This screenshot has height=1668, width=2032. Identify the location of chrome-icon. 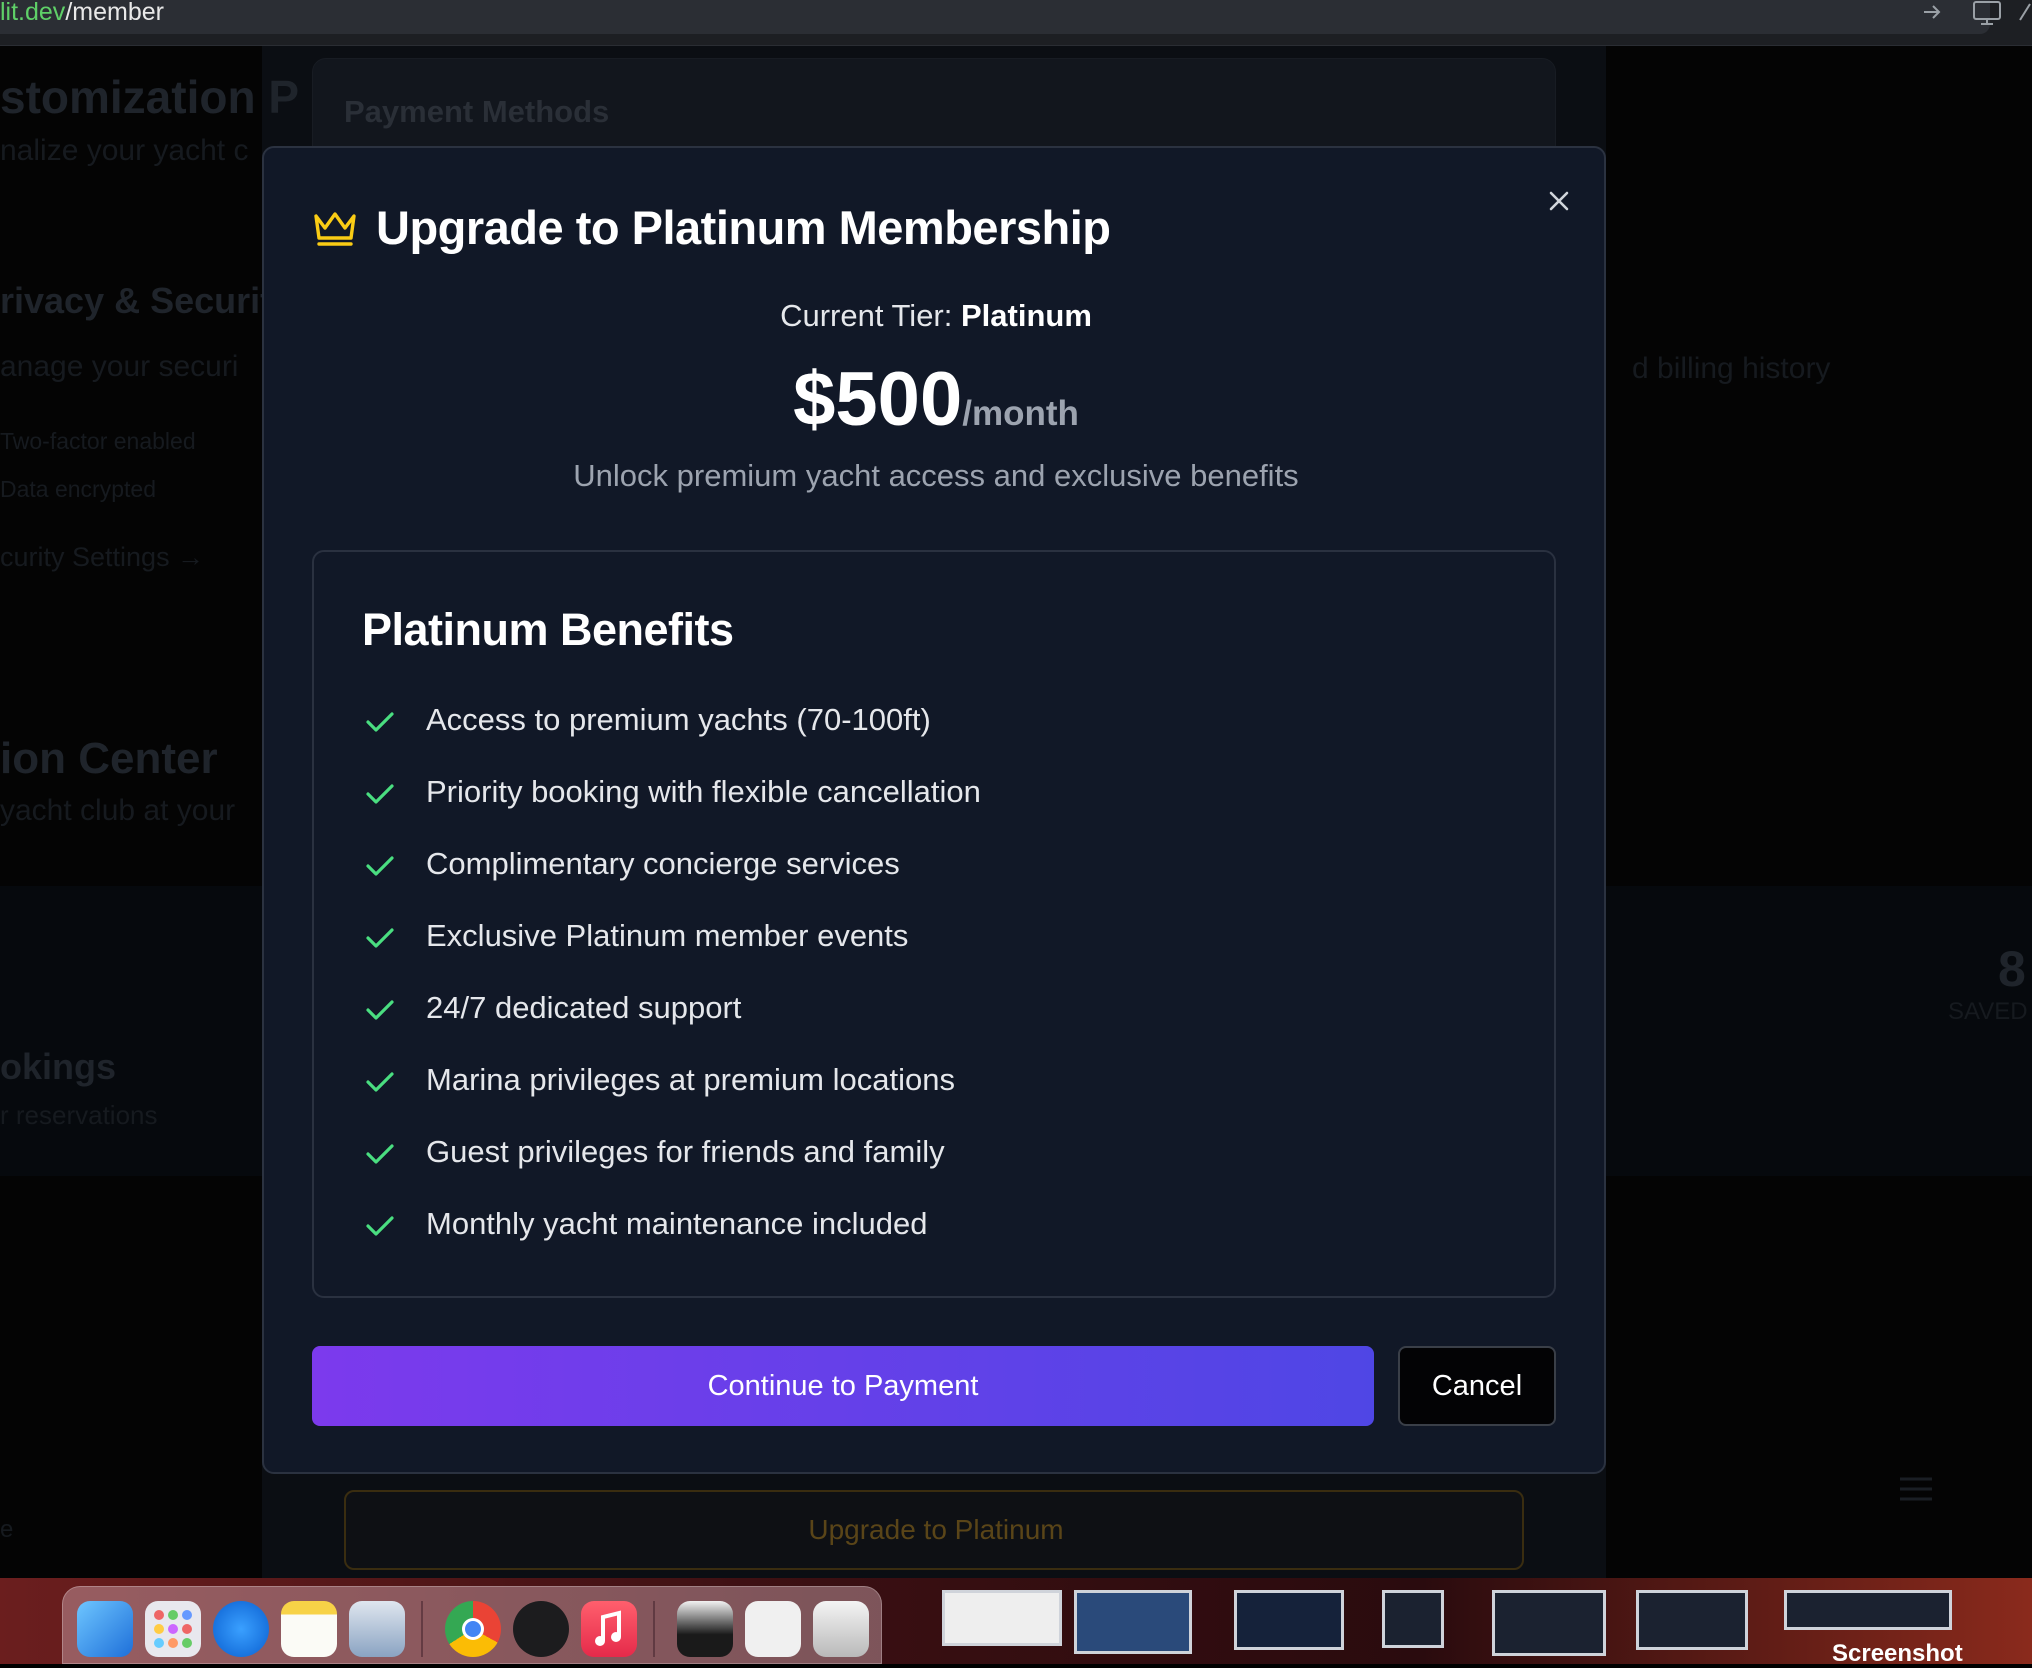
(473, 1629).